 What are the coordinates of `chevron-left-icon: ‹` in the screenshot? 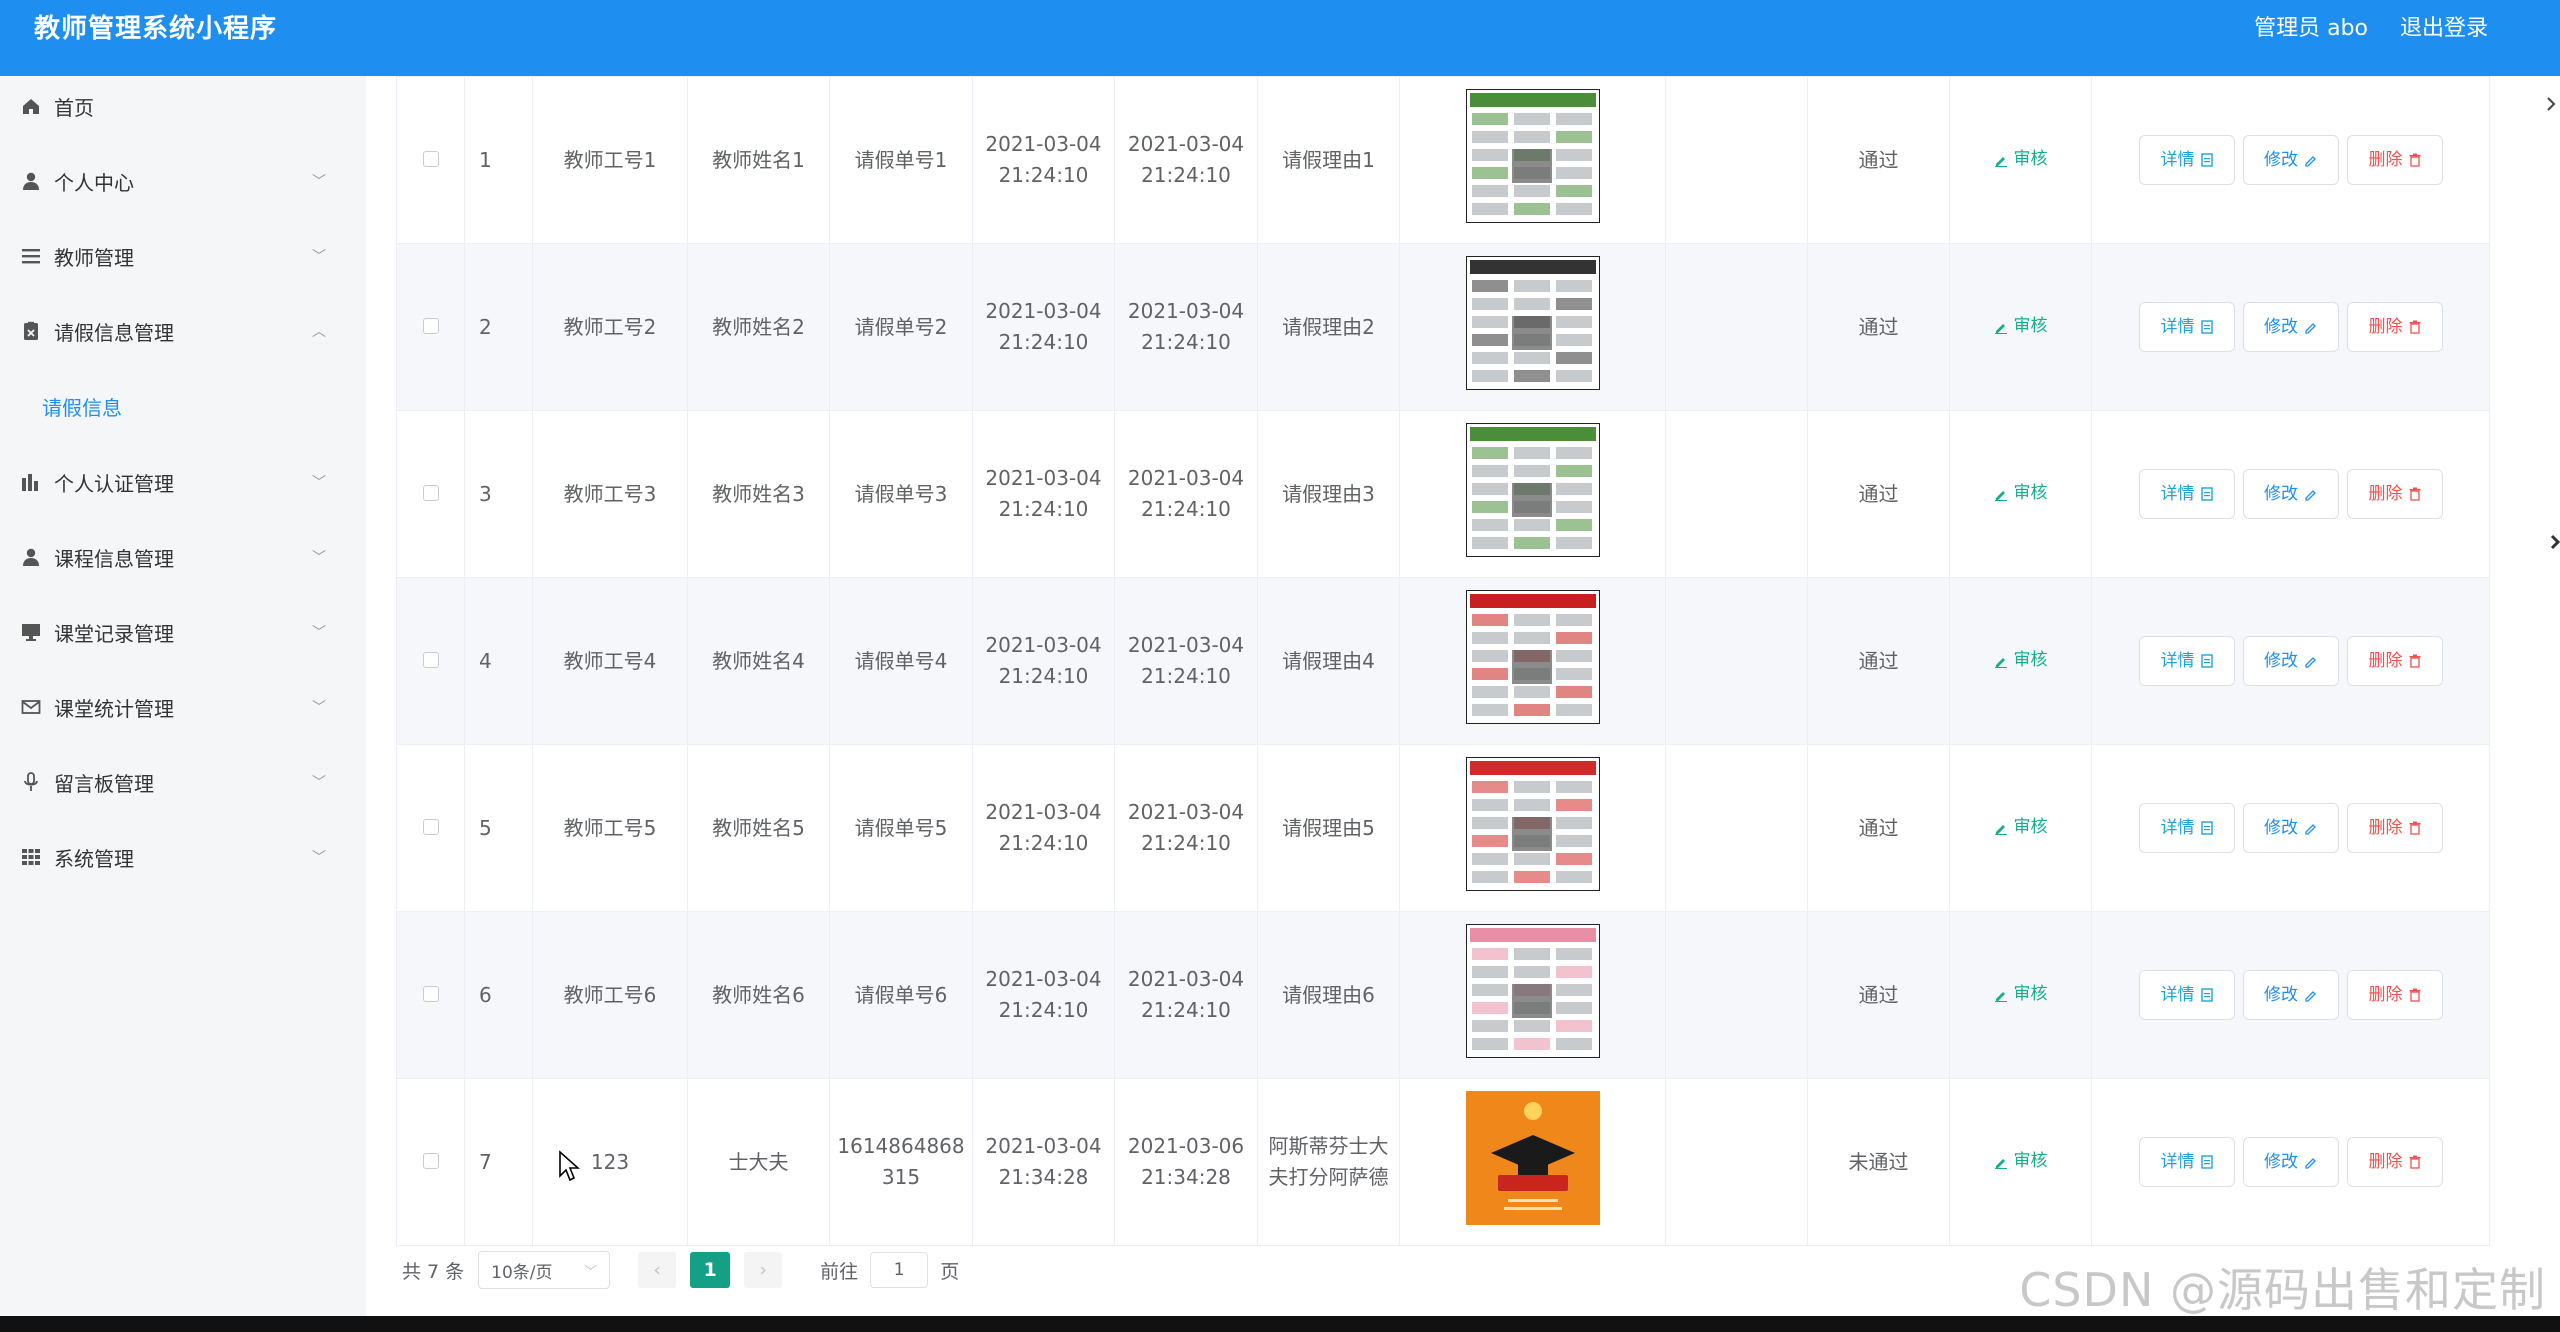 It's located at (657, 1270).